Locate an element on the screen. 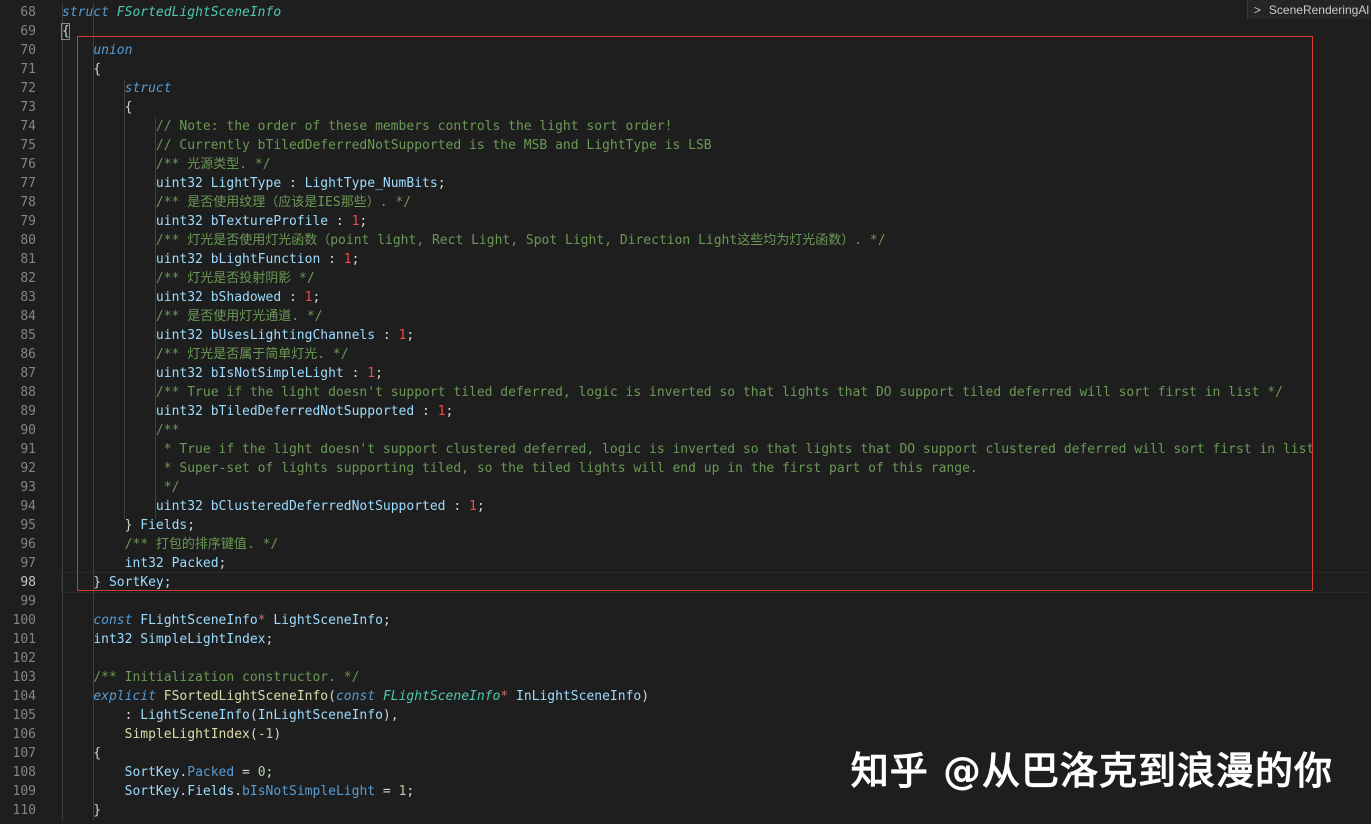  code-token: bIsNotSimpleLight is located at coordinates (309, 791).